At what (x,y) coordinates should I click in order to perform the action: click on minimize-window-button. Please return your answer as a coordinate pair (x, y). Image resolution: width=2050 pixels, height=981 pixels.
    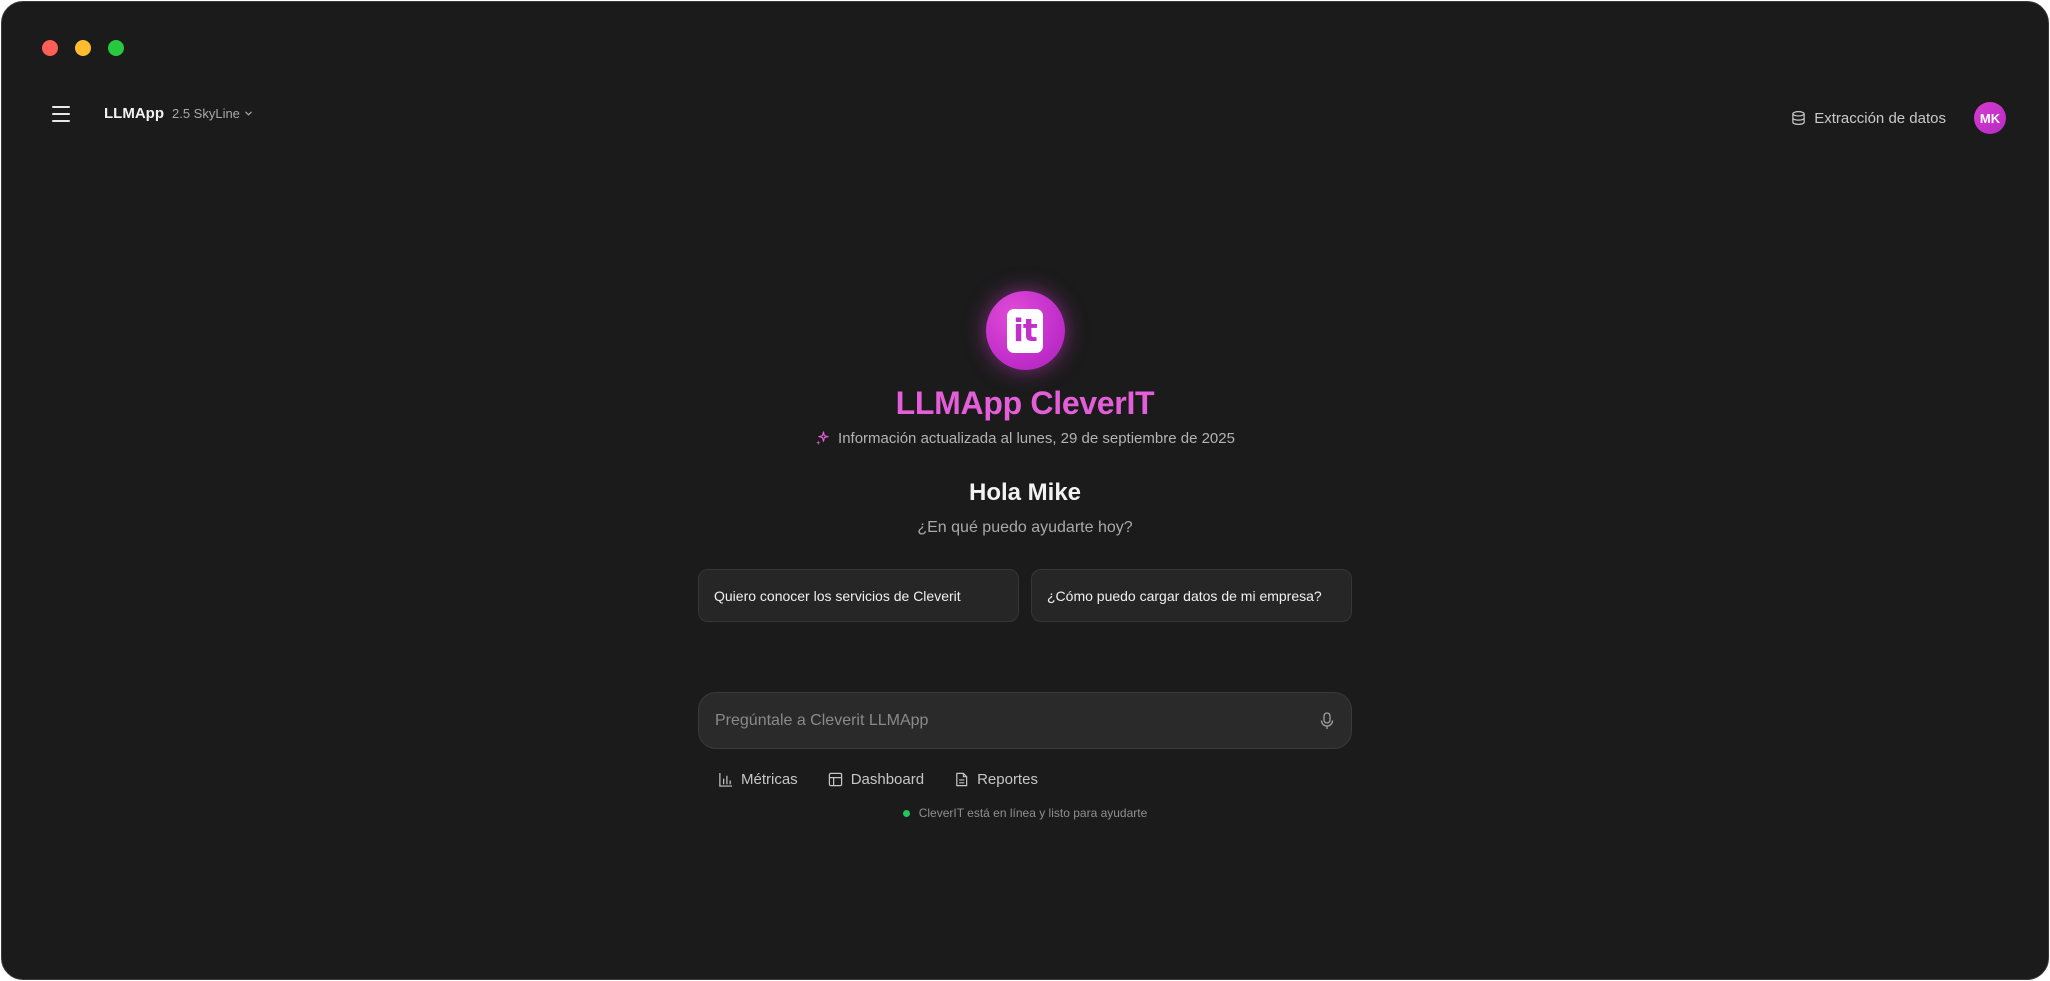
    Looking at the image, I should click on (83, 48).